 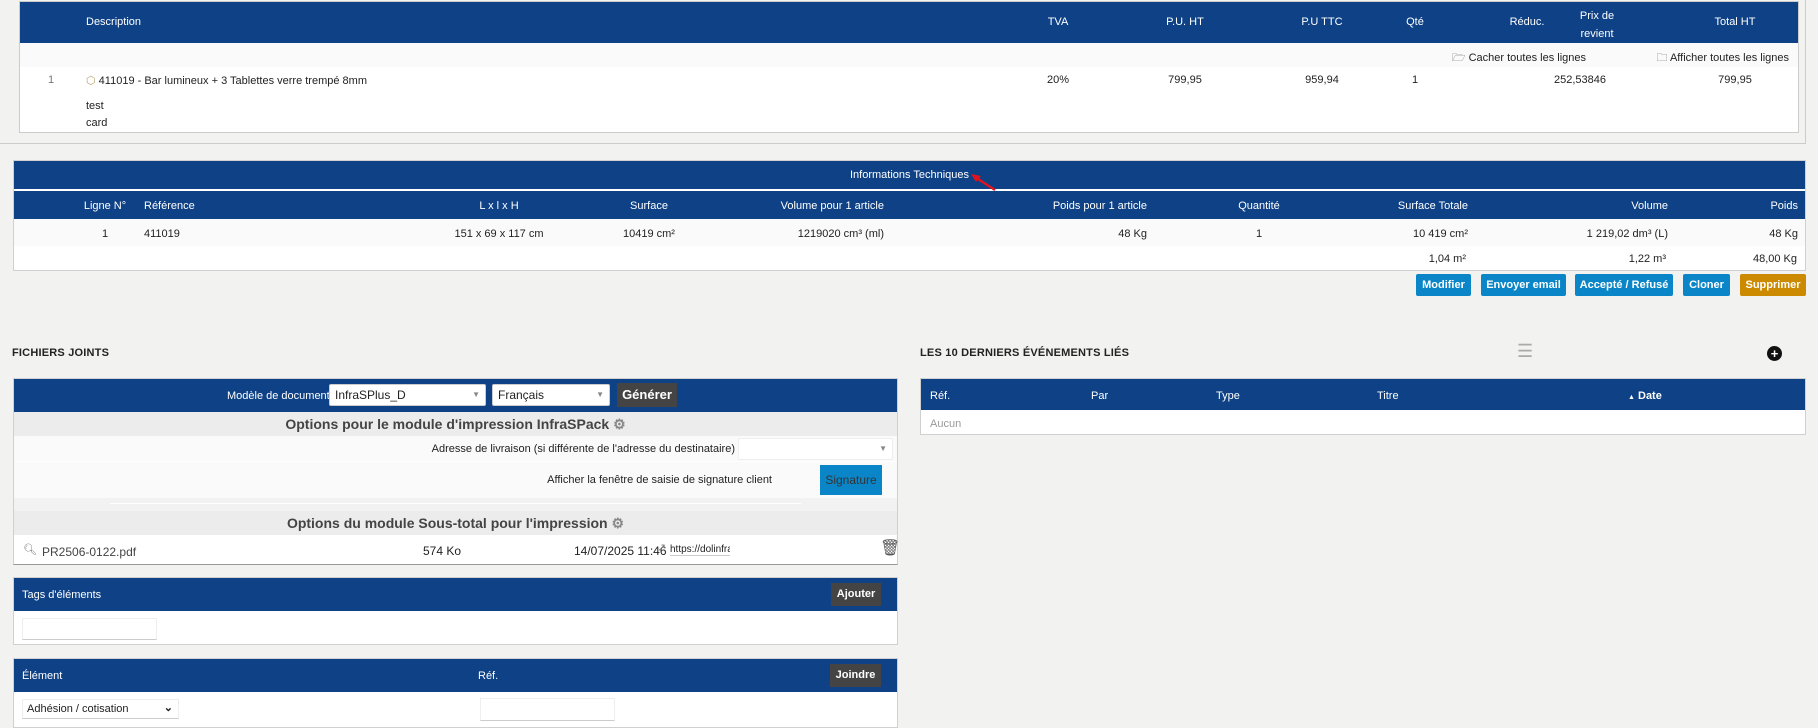 I want to click on signature-button: Signature, so click(x=851, y=480).